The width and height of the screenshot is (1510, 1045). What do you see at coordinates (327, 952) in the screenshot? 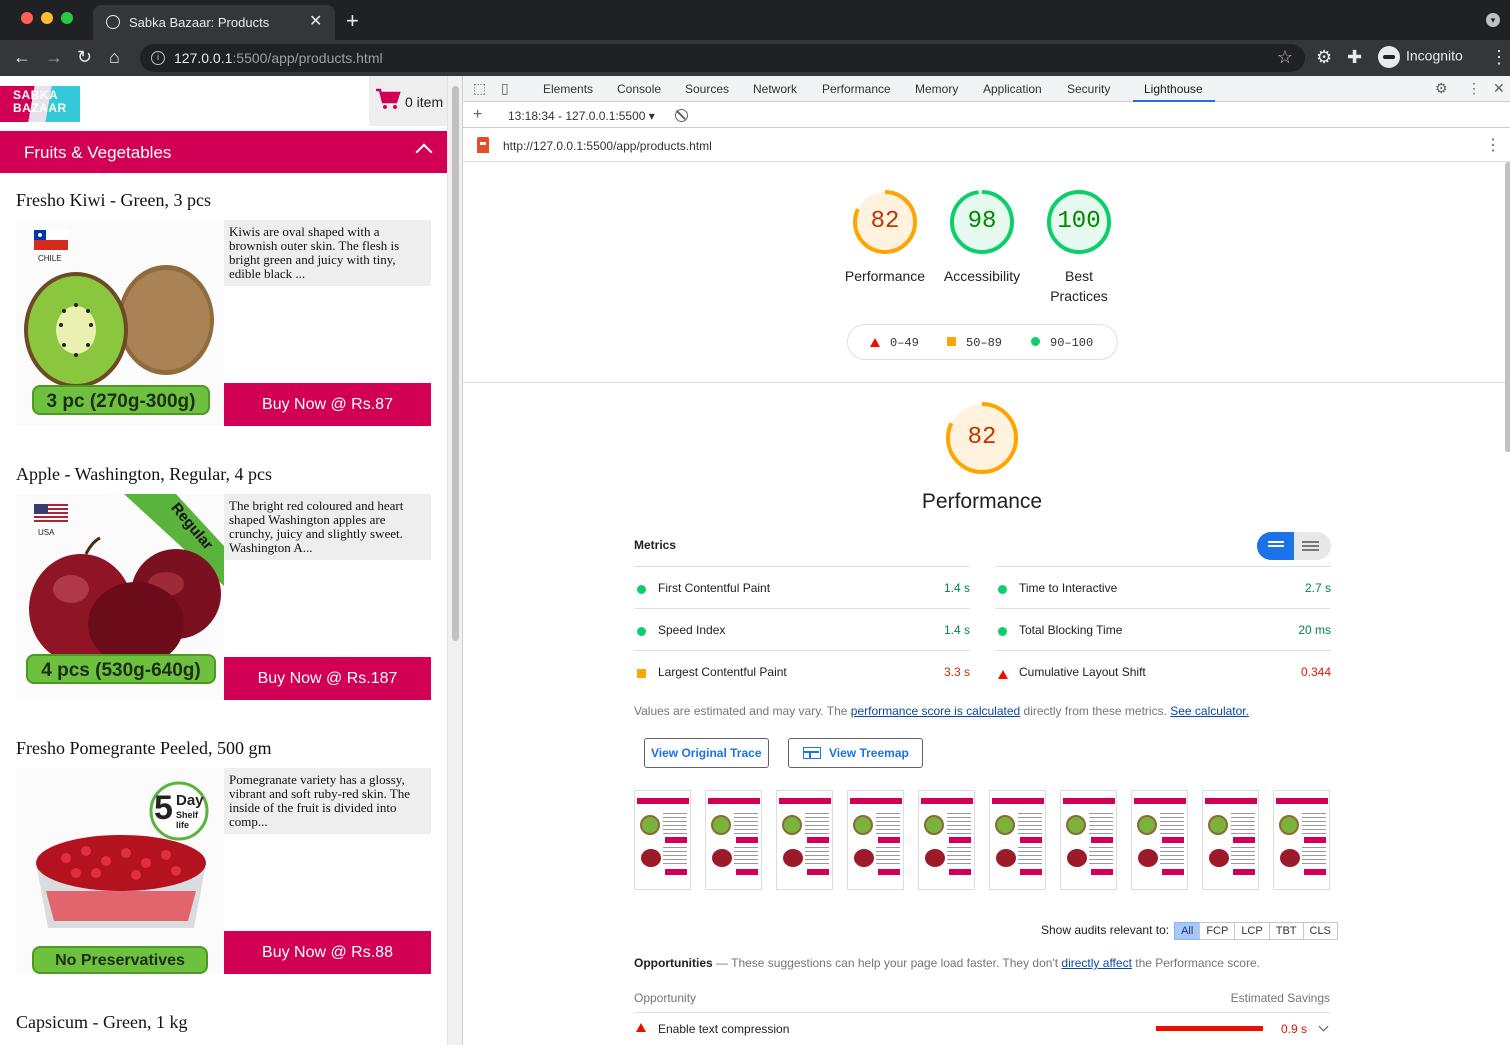
I see `buy-now-button: Buy Now @ Rs.88` at bounding box center [327, 952].